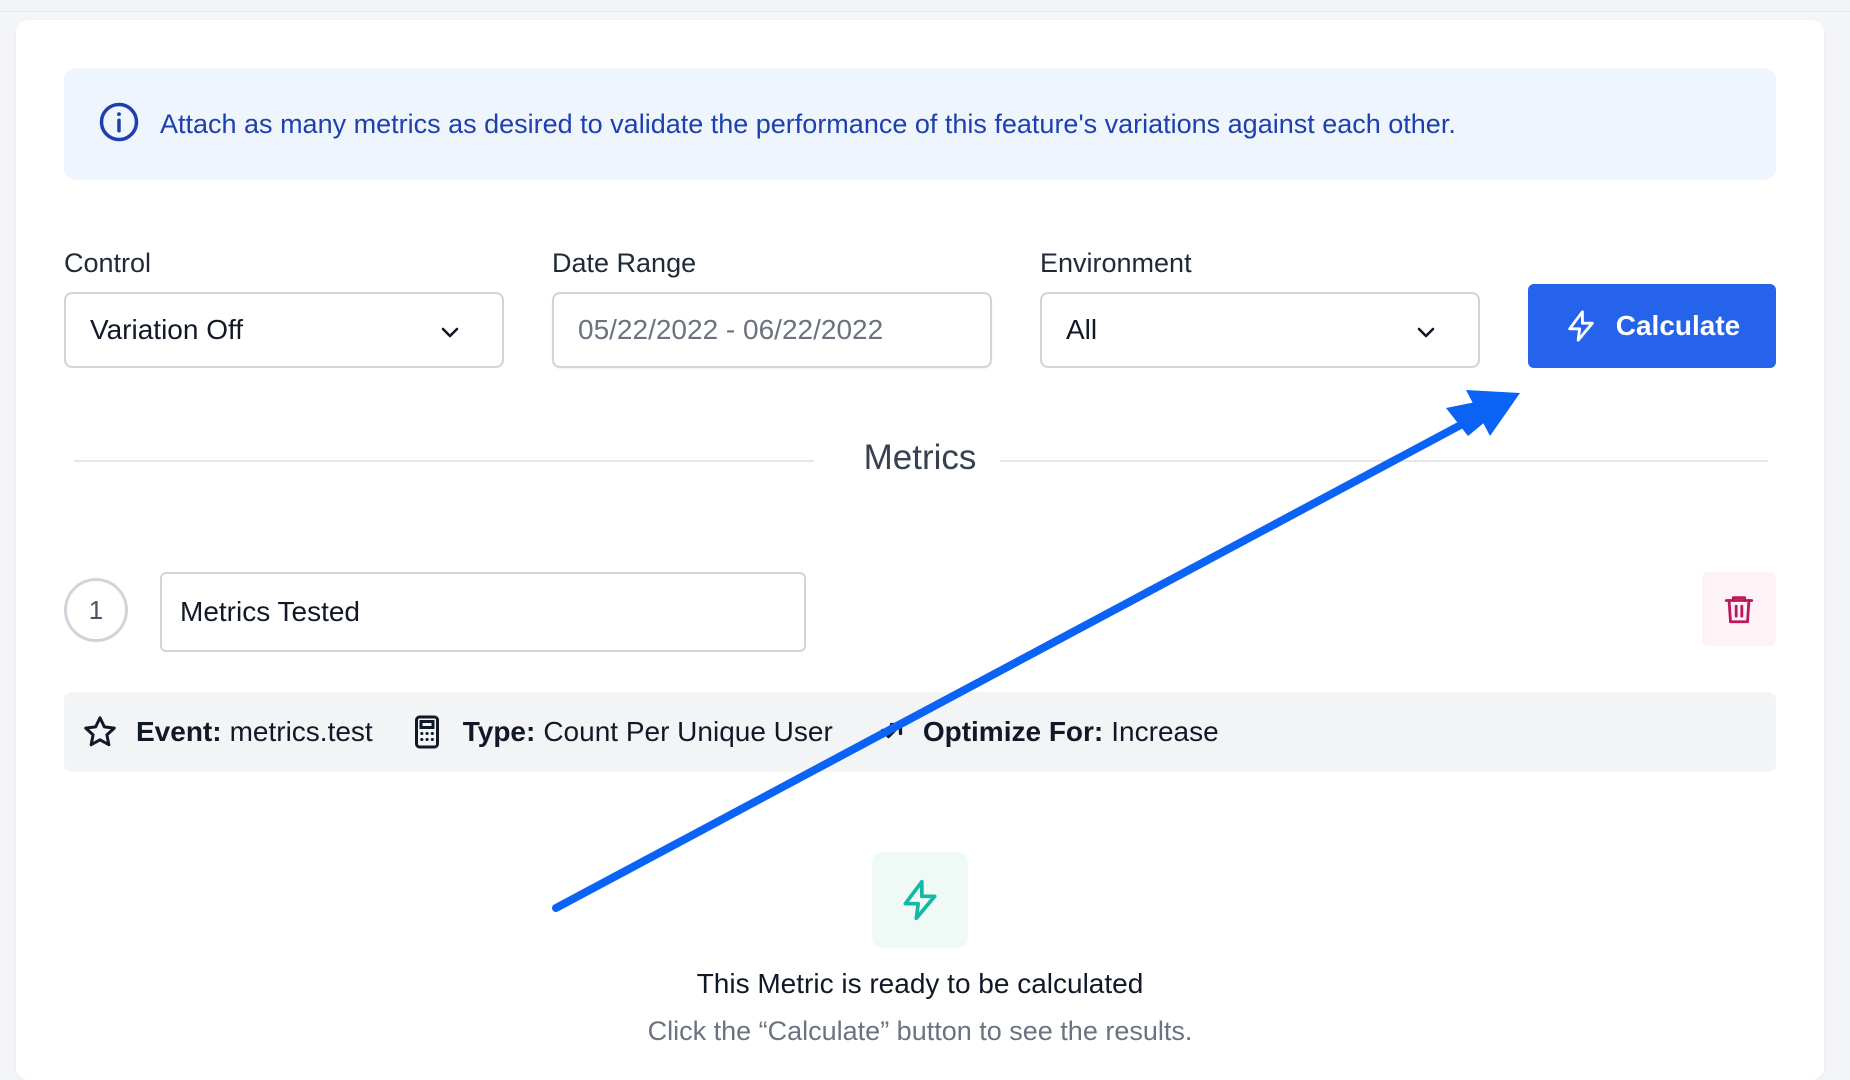 This screenshot has height=1080, width=1850. Describe the element at coordinates (167, 329) in the screenshot. I see `control-select-value: Variation Off` at that location.